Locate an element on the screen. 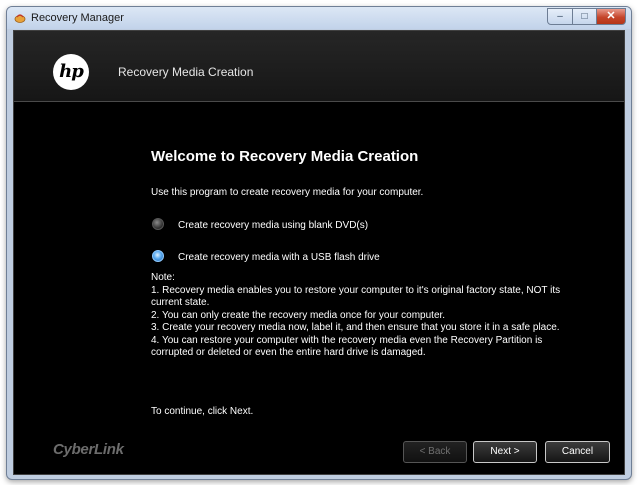  hp-logo-text: hp is located at coordinates (71, 71).